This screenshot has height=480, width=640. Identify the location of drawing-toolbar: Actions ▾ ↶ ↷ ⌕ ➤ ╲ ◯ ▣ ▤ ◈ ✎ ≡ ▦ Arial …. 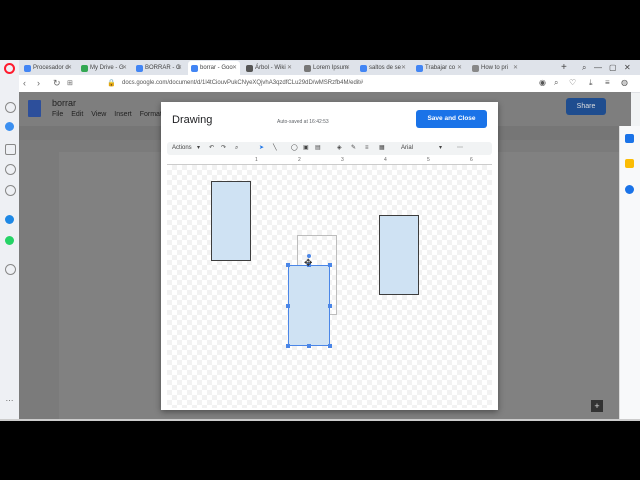
(329, 148).